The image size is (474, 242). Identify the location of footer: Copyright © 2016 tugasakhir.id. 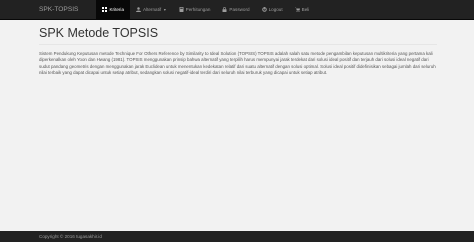
(237, 236).